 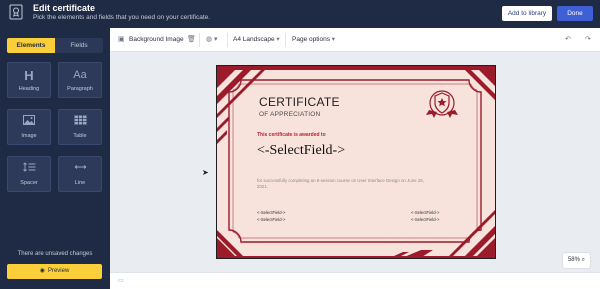 I want to click on line-tile: Line, so click(x=80, y=174).